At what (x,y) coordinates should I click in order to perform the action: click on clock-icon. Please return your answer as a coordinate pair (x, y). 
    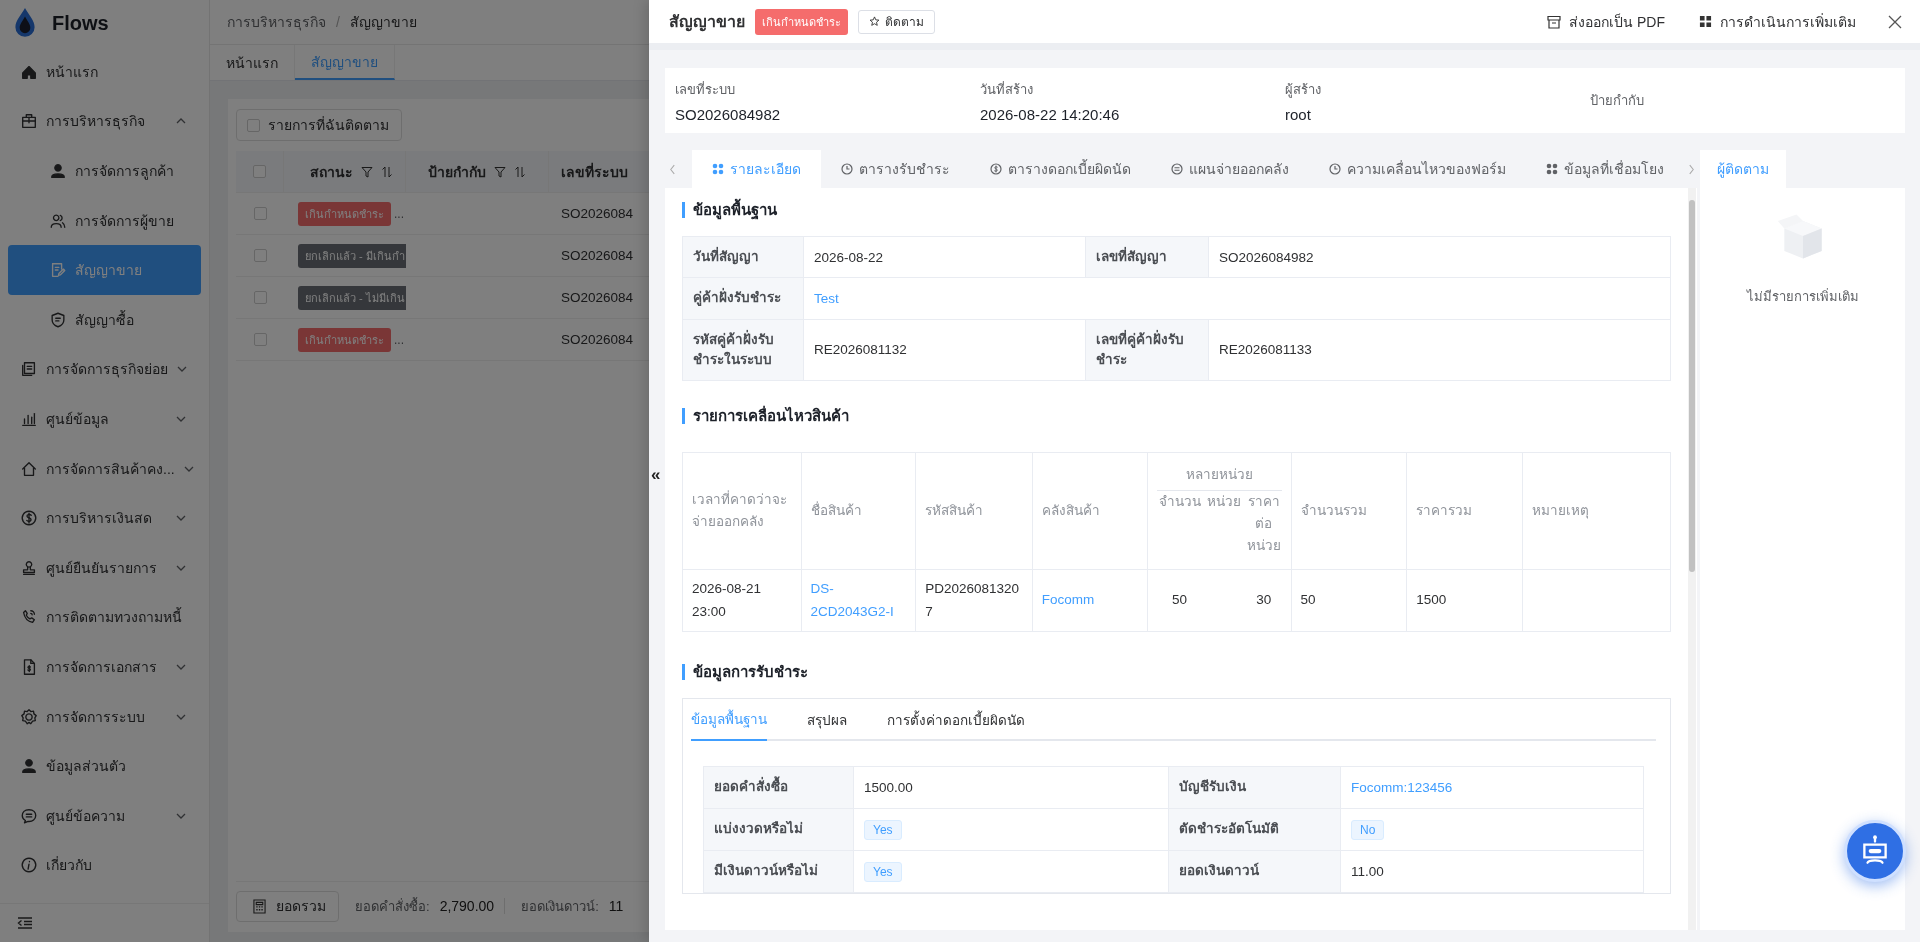
    Looking at the image, I should click on (847, 169).